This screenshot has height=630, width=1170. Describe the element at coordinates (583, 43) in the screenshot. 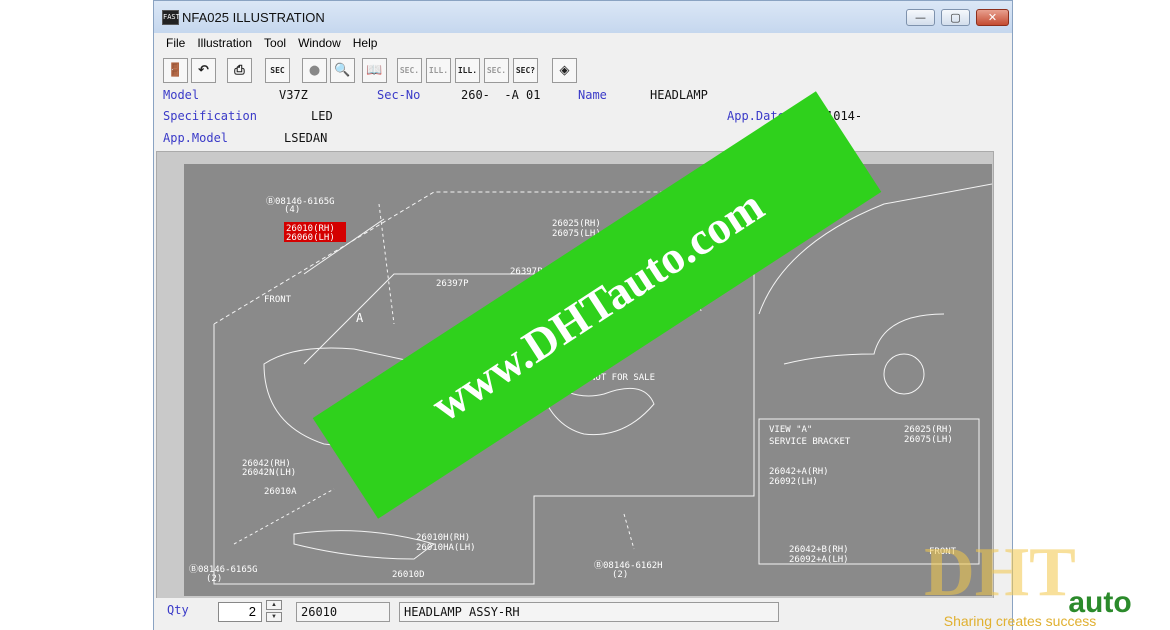

I see `menu-bar: File Illustration Tool Window Help` at that location.